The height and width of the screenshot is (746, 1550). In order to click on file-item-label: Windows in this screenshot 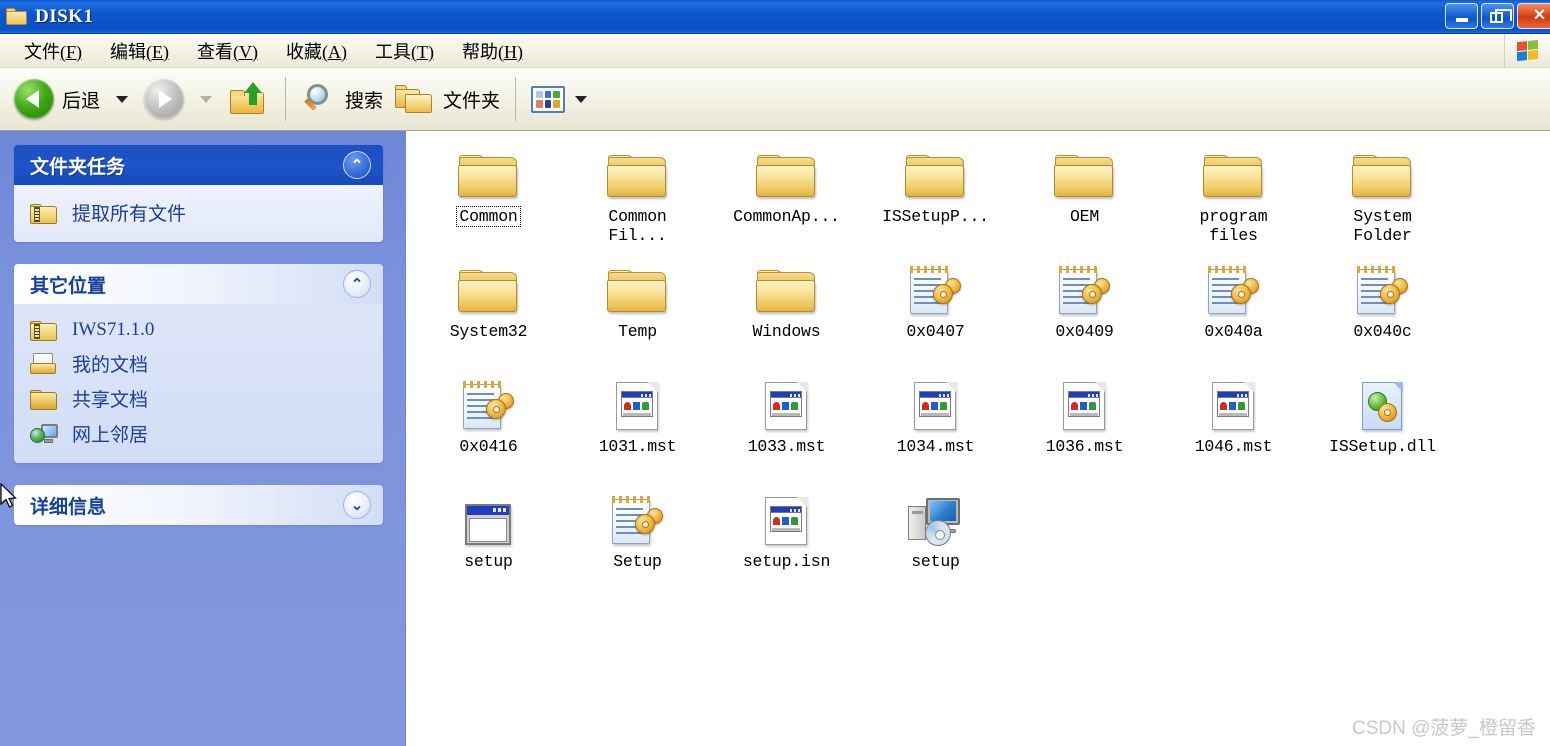, I will do `click(786, 331)`.